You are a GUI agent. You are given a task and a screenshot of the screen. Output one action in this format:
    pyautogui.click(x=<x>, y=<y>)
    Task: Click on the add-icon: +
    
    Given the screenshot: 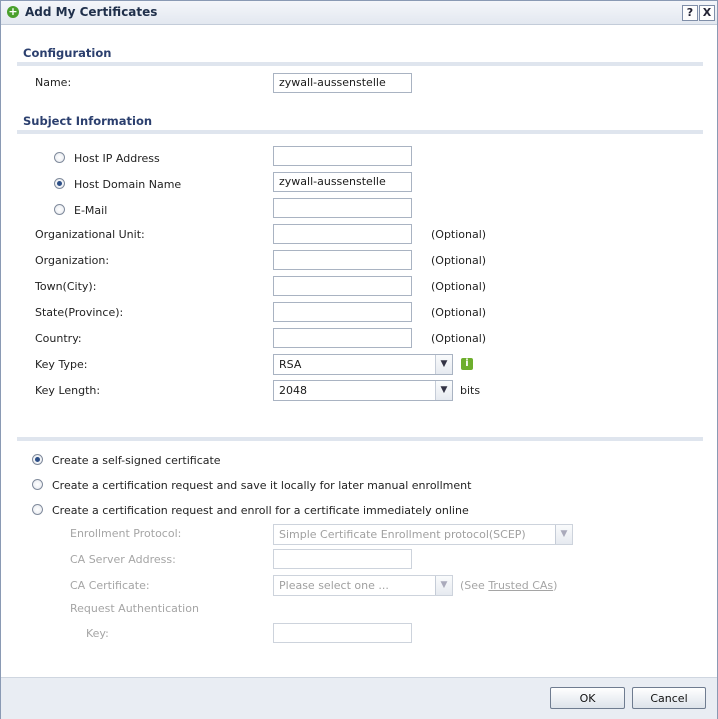 What is the action you would take?
    pyautogui.click(x=13, y=11)
    